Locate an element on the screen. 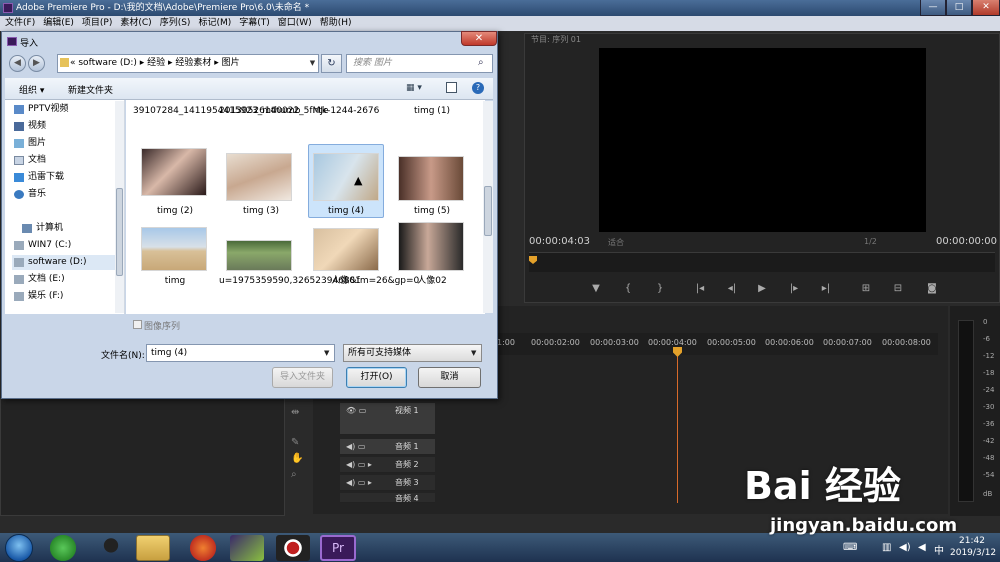 Image resolution: width=1000 pixels, height=562 pixels. nav-item-pictures: 图片 is located at coordinates (66, 143).